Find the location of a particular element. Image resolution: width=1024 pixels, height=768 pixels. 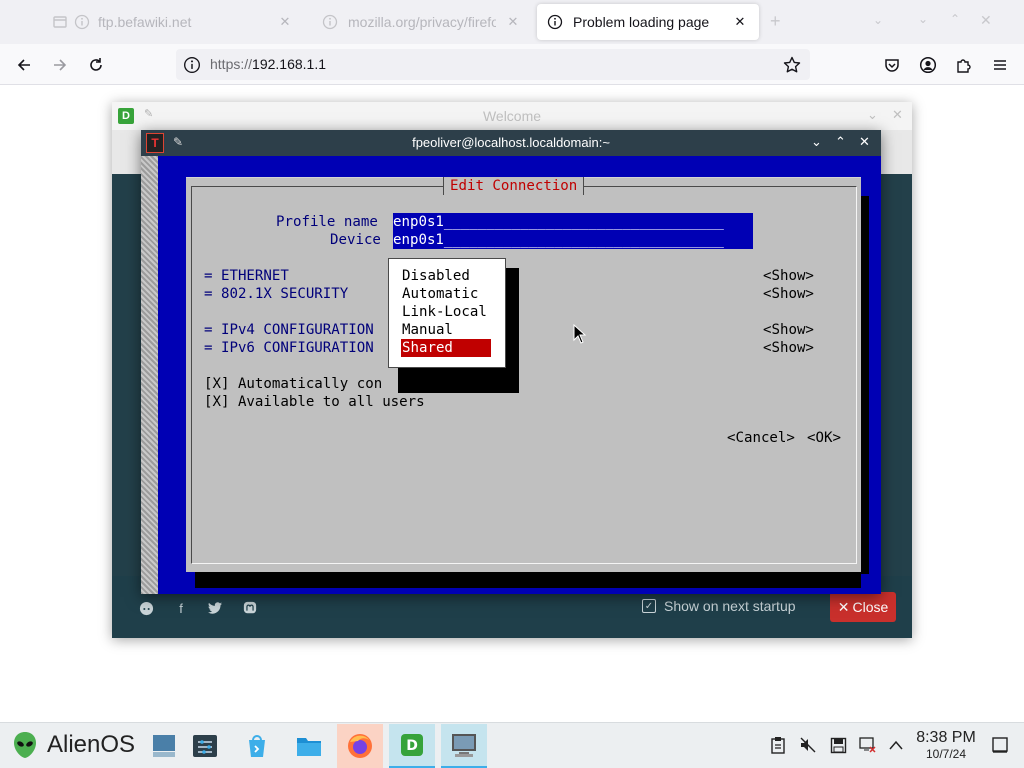

tab-favicon-info is located at coordinates (82, 22).